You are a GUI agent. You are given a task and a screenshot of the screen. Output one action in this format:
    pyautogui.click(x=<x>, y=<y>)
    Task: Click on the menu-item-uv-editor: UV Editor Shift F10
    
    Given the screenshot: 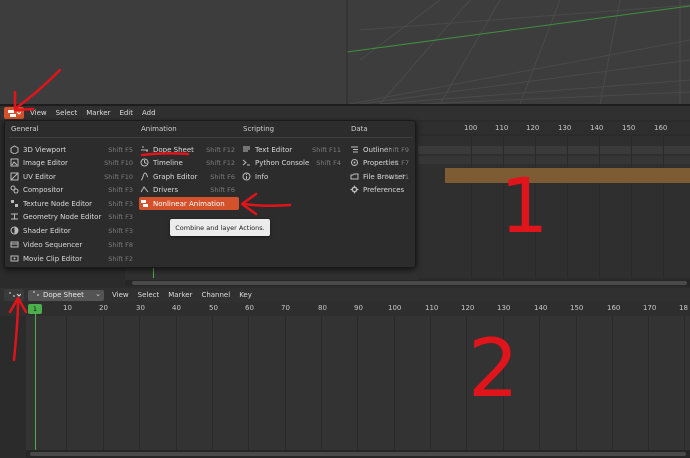 What is the action you would take?
    pyautogui.click(x=73, y=176)
    